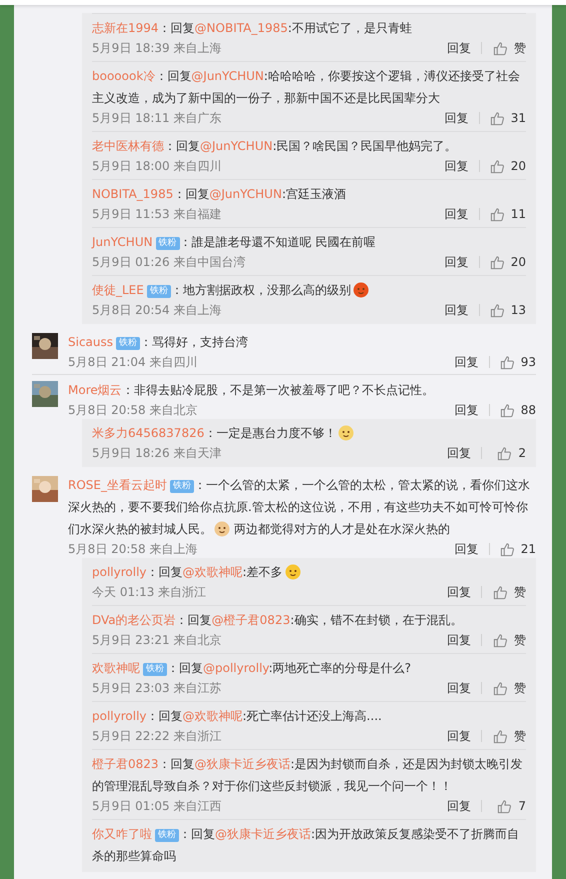 Image resolution: width=566 pixels, height=879 pixels. I want to click on comment-time: 今天 01:13 来自浙江, so click(150, 592).